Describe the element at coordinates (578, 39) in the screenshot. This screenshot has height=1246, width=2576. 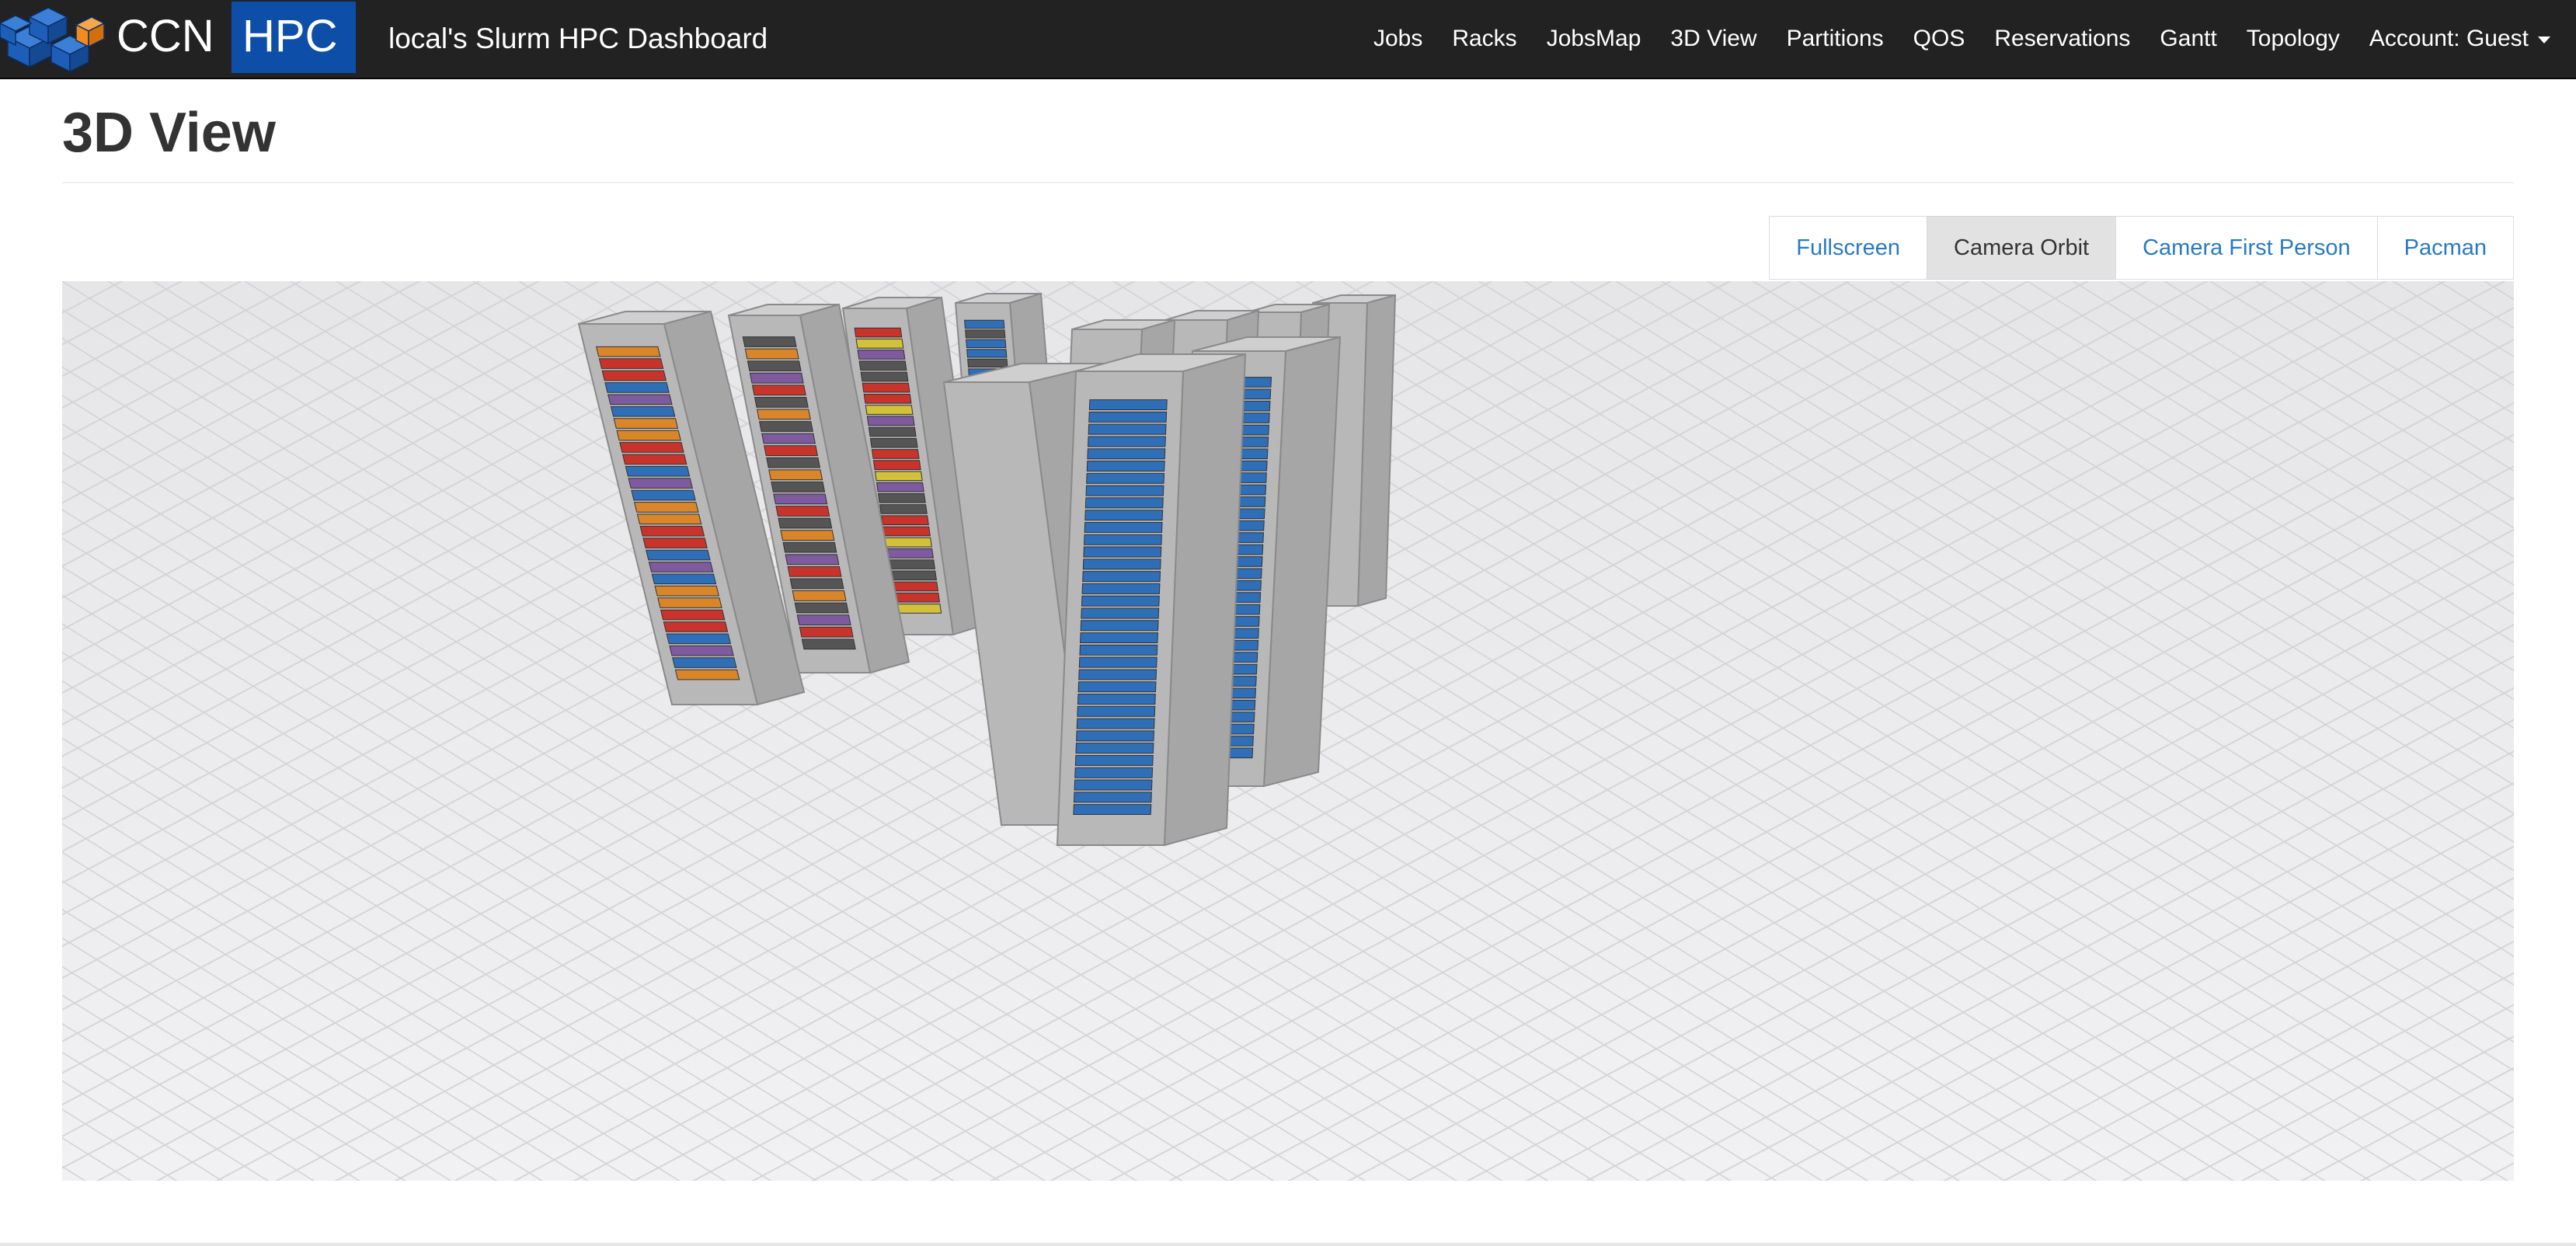
I see `dashboard-title: local's Slurm HPC Dashboard` at that location.